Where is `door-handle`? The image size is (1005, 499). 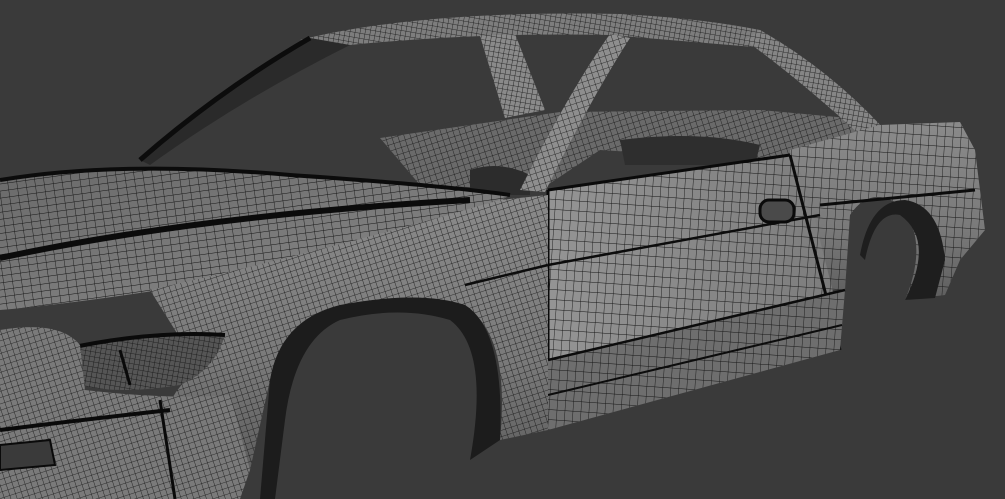 door-handle is located at coordinates (777, 211).